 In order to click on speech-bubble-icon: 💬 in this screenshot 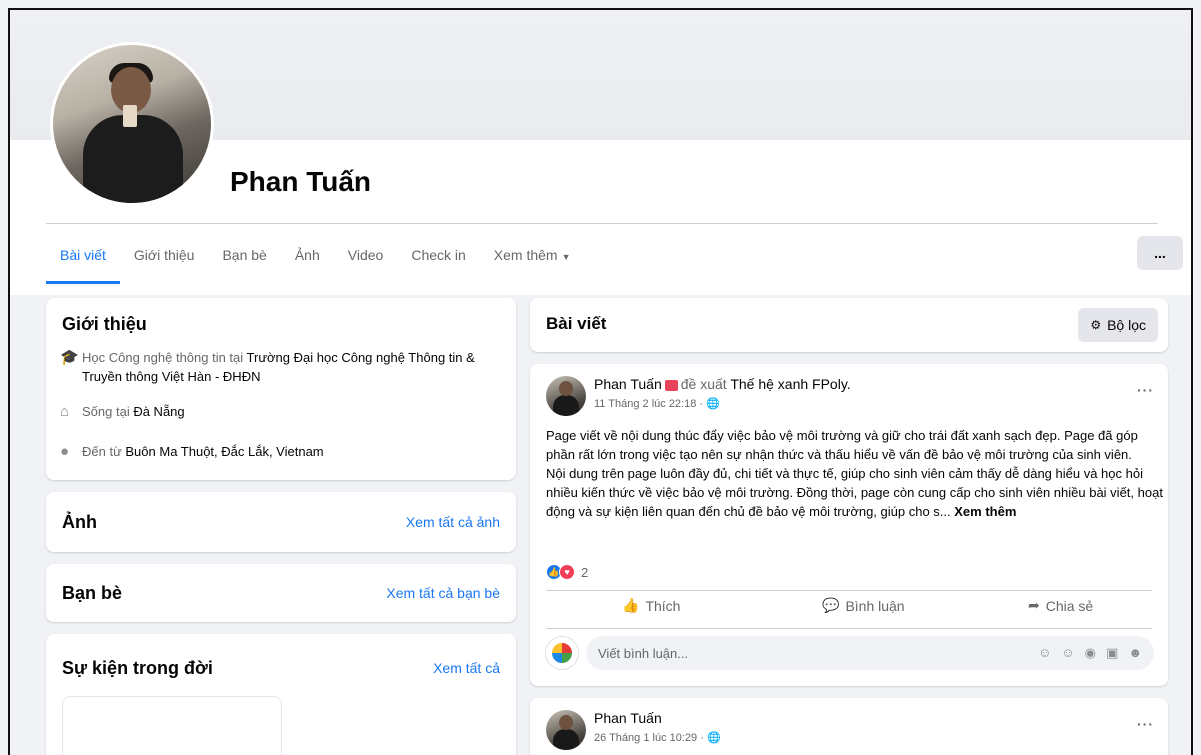, I will do `click(831, 605)`.